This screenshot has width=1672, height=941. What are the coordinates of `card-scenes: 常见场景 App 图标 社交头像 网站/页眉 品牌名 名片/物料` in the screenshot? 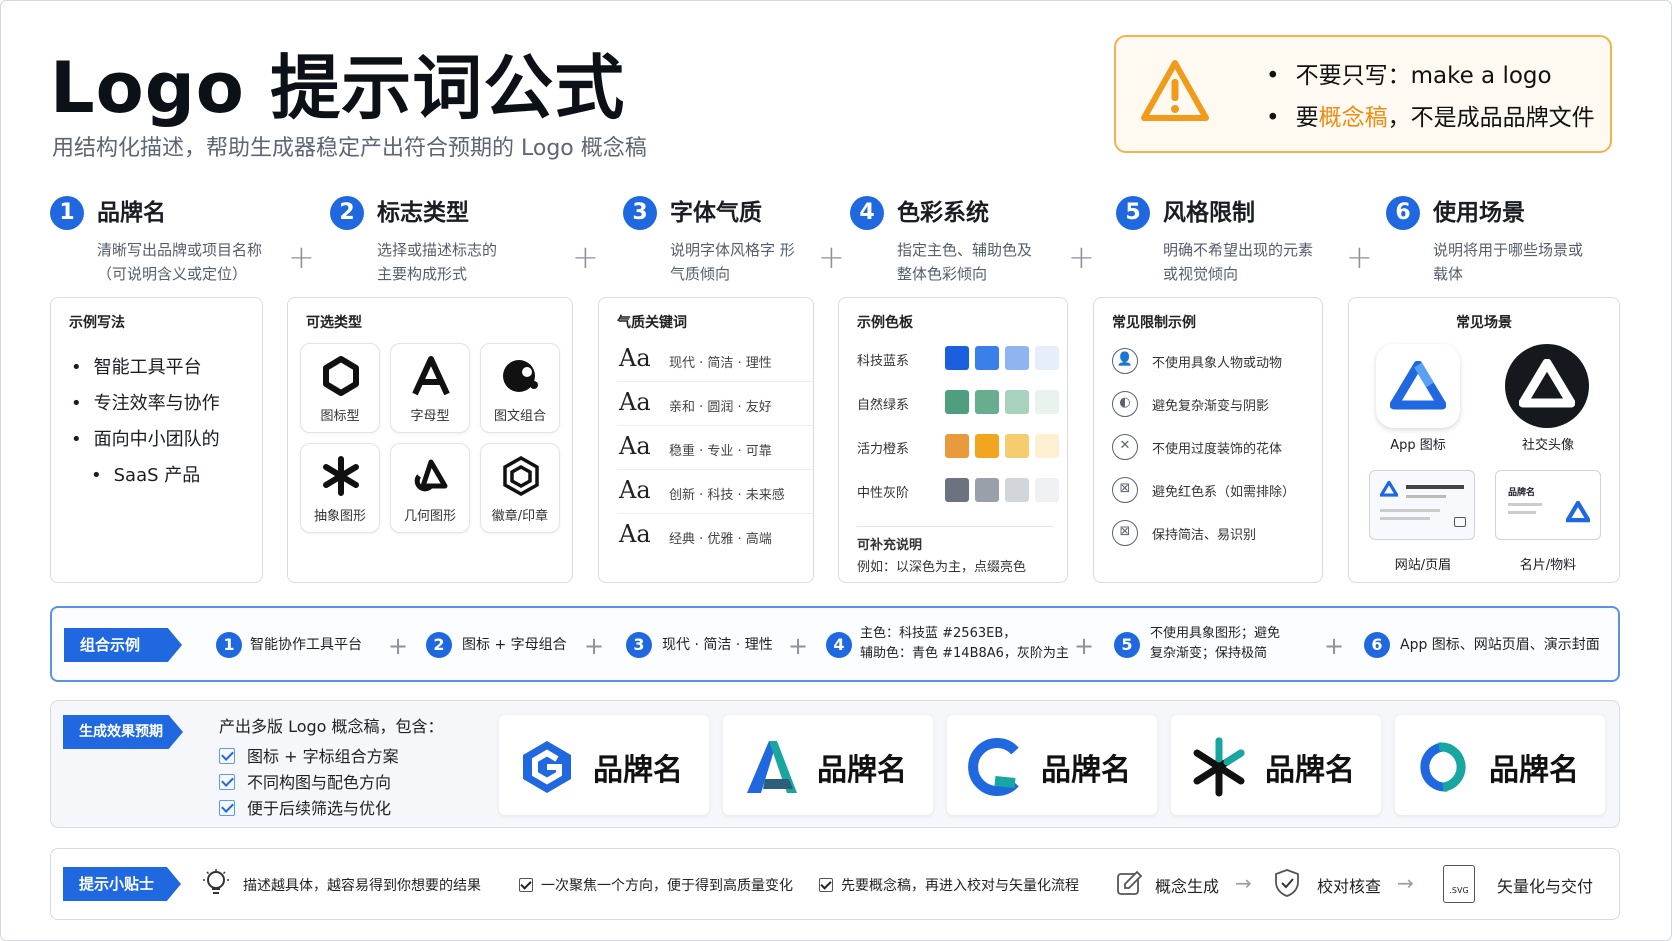 It's located at (1484, 440).